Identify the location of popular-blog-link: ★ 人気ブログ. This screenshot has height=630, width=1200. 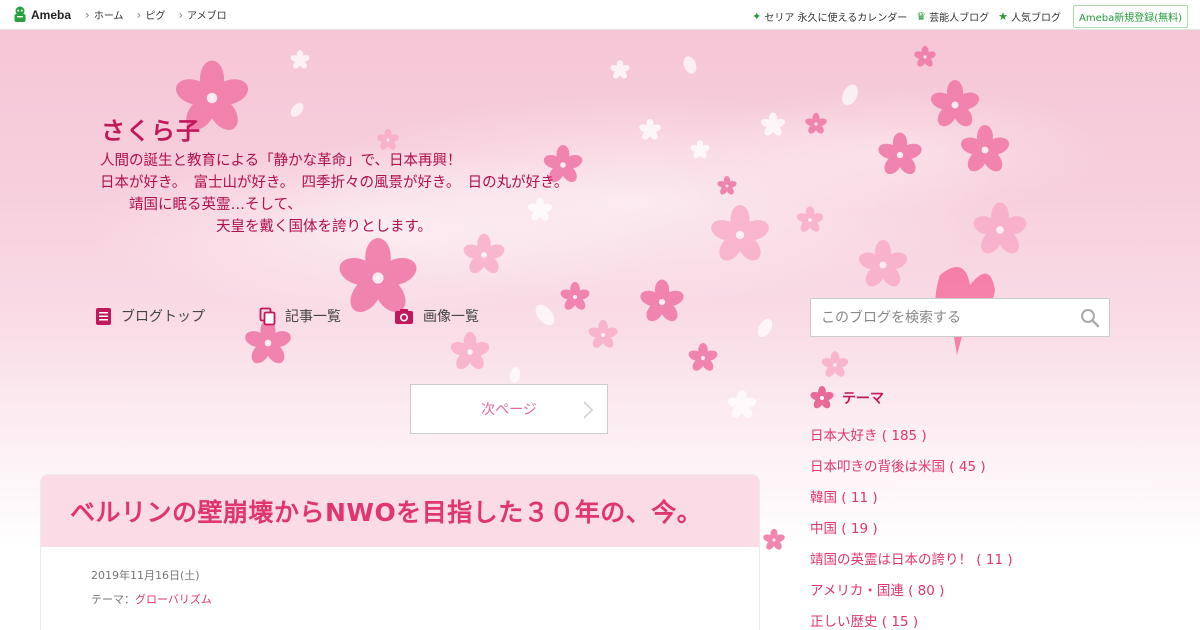
(1029, 16).